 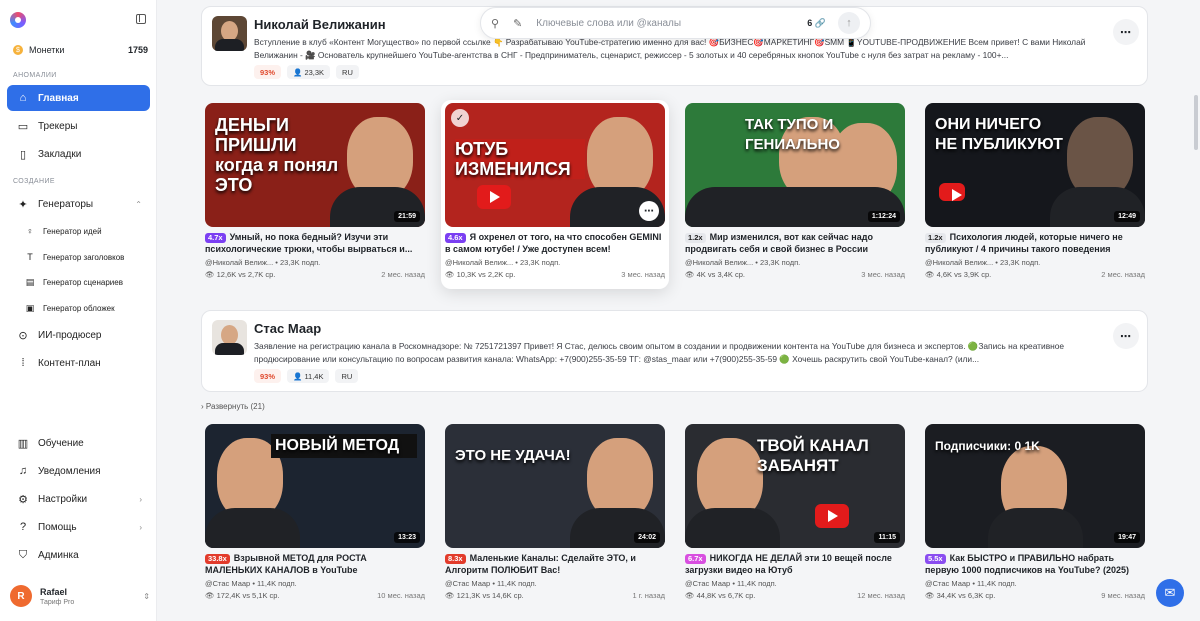 What do you see at coordinates (141, 19) in the screenshot?
I see `collapse-sidebar-icon` at bounding box center [141, 19].